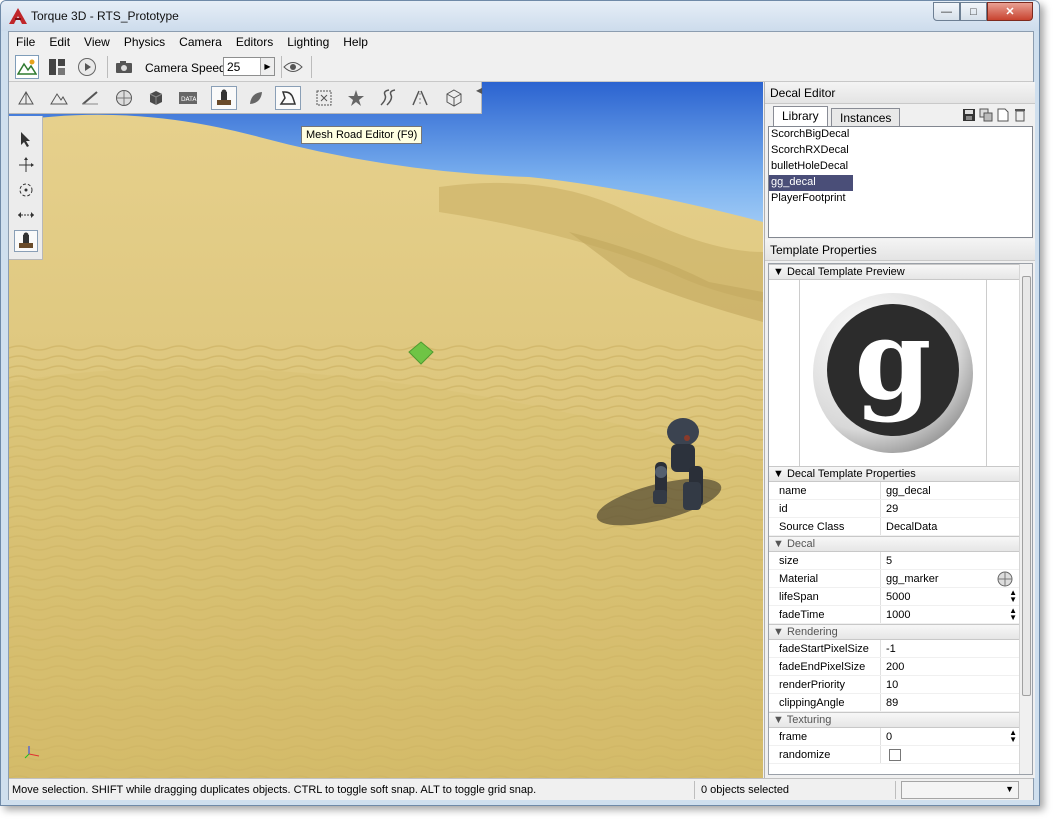 This screenshot has width=1055, height=821. I want to click on camera-speed-input: 25 ▶, so click(249, 66).